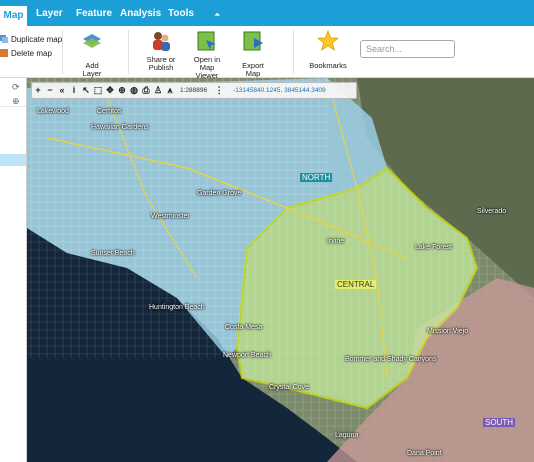 The image size is (534, 462). Describe the element at coordinates (433, 247) in the screenshot. I see `place-label: Lake Forest` at that location.